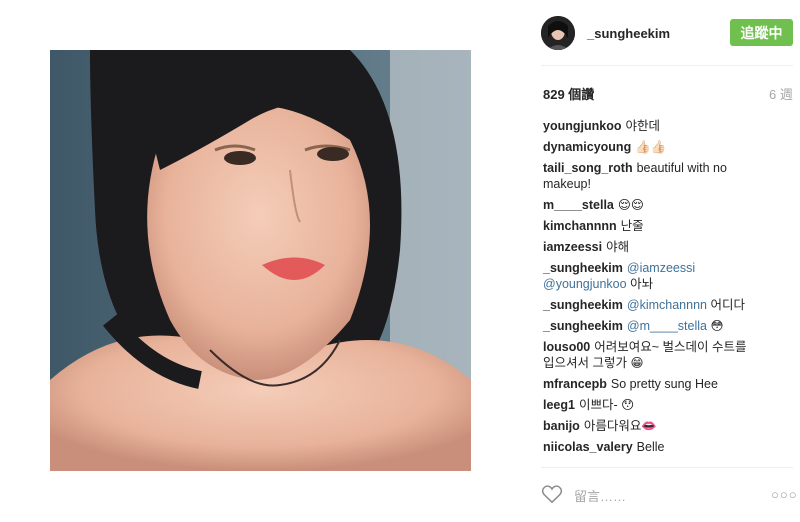 This screenshot has width=800, height=522. What do you see at coordinates (670, 495) in the screenshot?
I see `post-actions: 留言…… ○○○` at bounding box center [670, 495].